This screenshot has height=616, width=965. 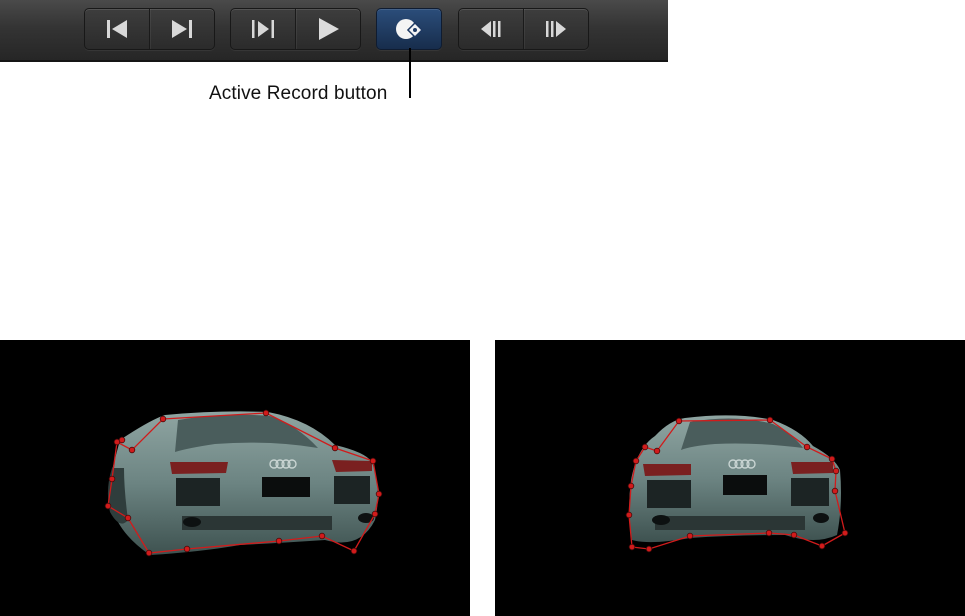 I want to click on record-button, so click(x=409, y=29).